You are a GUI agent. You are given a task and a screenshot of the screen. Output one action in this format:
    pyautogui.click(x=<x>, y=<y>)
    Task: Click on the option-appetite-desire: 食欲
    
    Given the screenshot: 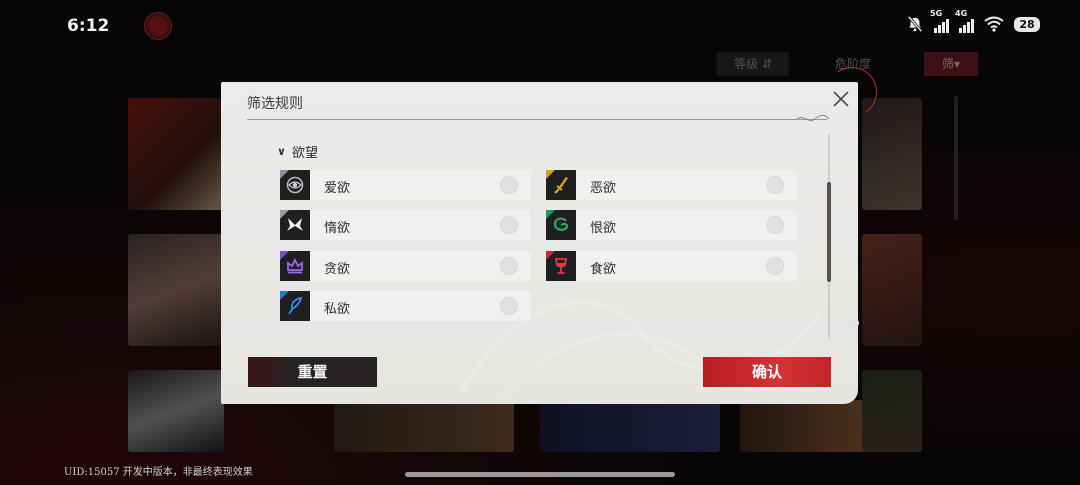 What is the action you would take?
    pyautogui.click(x=671, y=266)
    